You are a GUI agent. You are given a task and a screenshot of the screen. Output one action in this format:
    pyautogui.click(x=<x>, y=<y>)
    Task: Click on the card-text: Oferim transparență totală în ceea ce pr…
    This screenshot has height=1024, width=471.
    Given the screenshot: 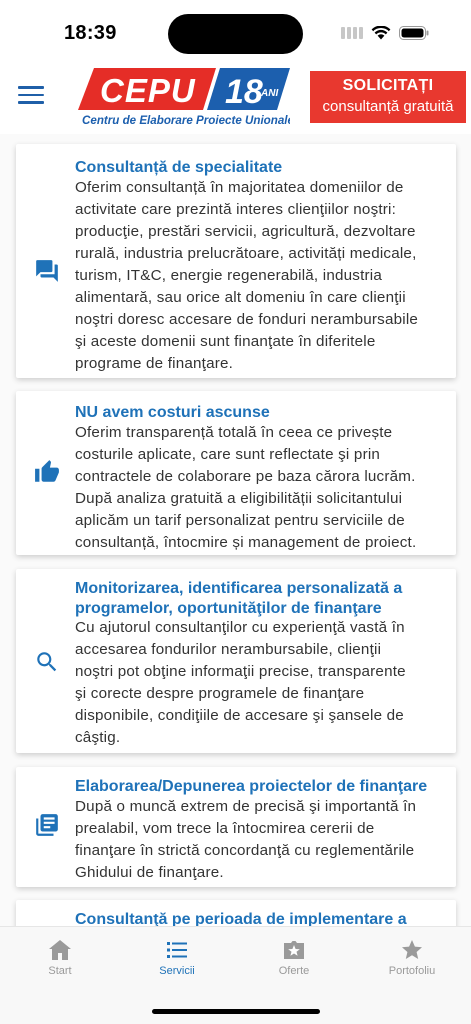 What is the action you would take?
    pyautogui.click(x=246, y=487)
    